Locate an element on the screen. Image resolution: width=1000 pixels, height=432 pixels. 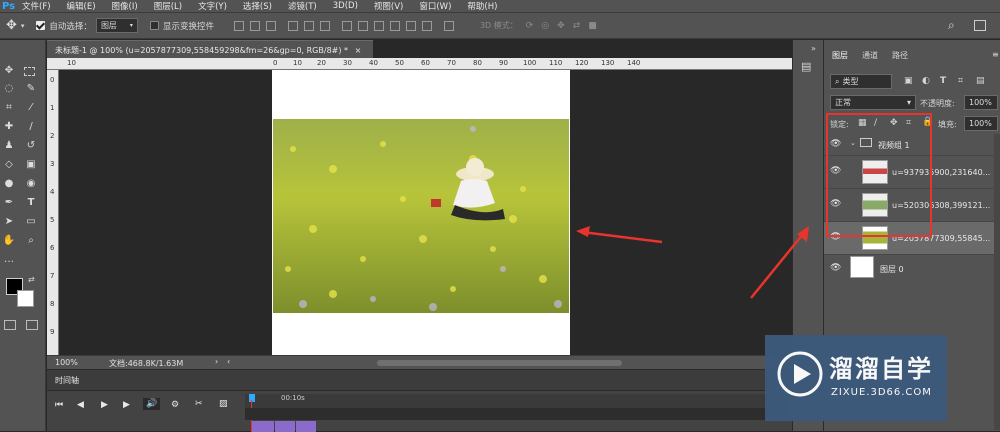
distribute-bottom-icon is located at coordinates (378, 25).